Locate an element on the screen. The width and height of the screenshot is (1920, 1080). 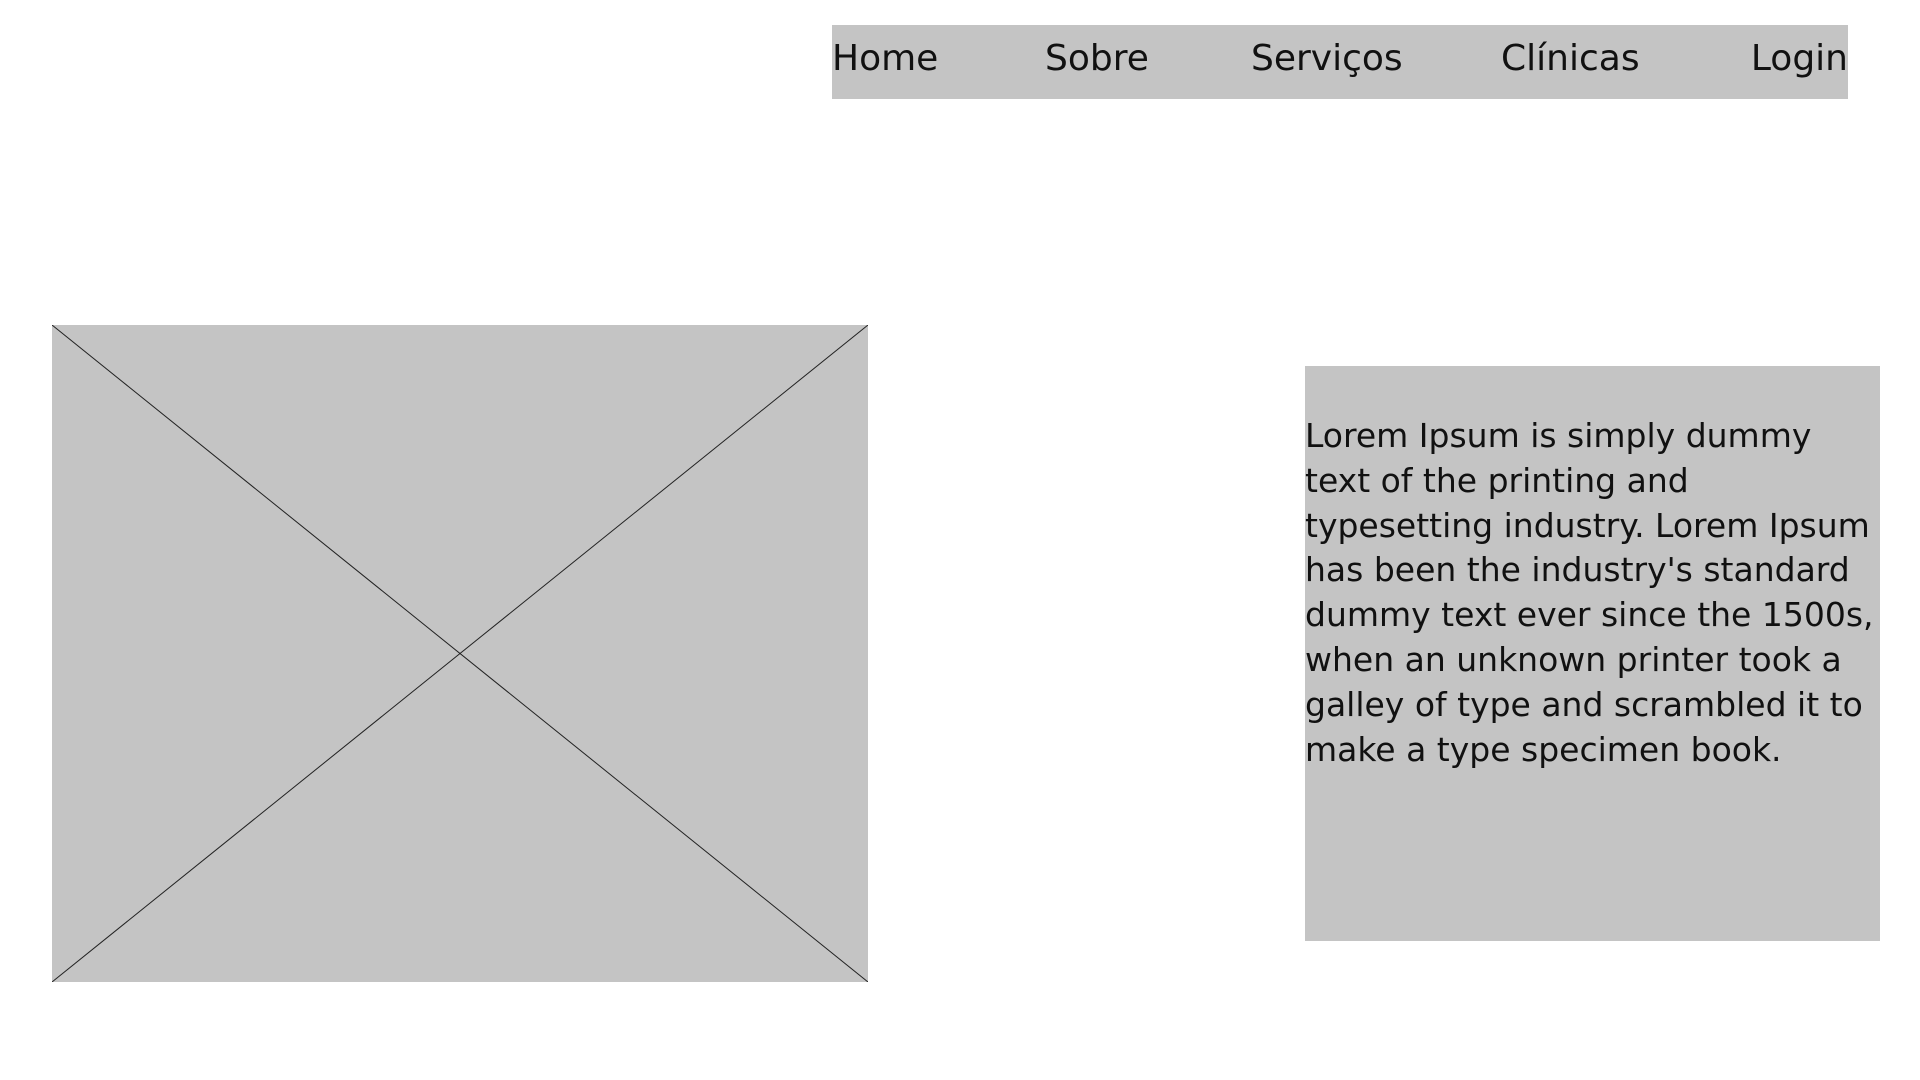
nav-item-sobre: Sobre is located at coordinates (1097, 59).